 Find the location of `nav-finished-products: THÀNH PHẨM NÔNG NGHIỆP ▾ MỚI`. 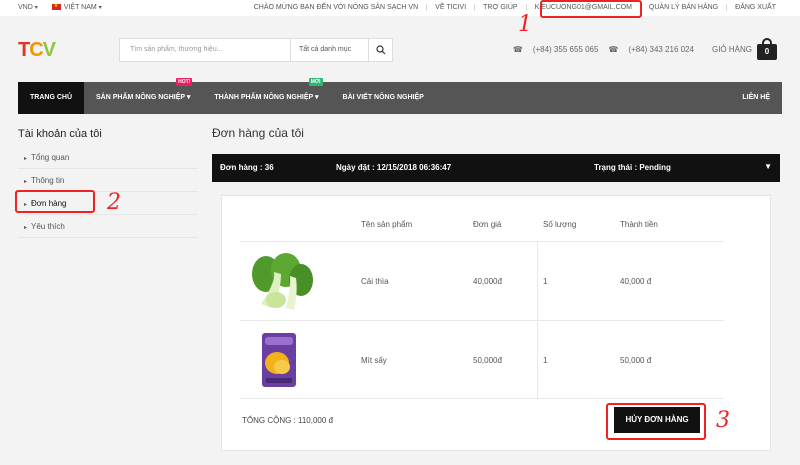

nav-finished-products: THÀNH PHẨM NÔNG NGHIỆP ▾ MỚI is located at coordinates (266, 96).